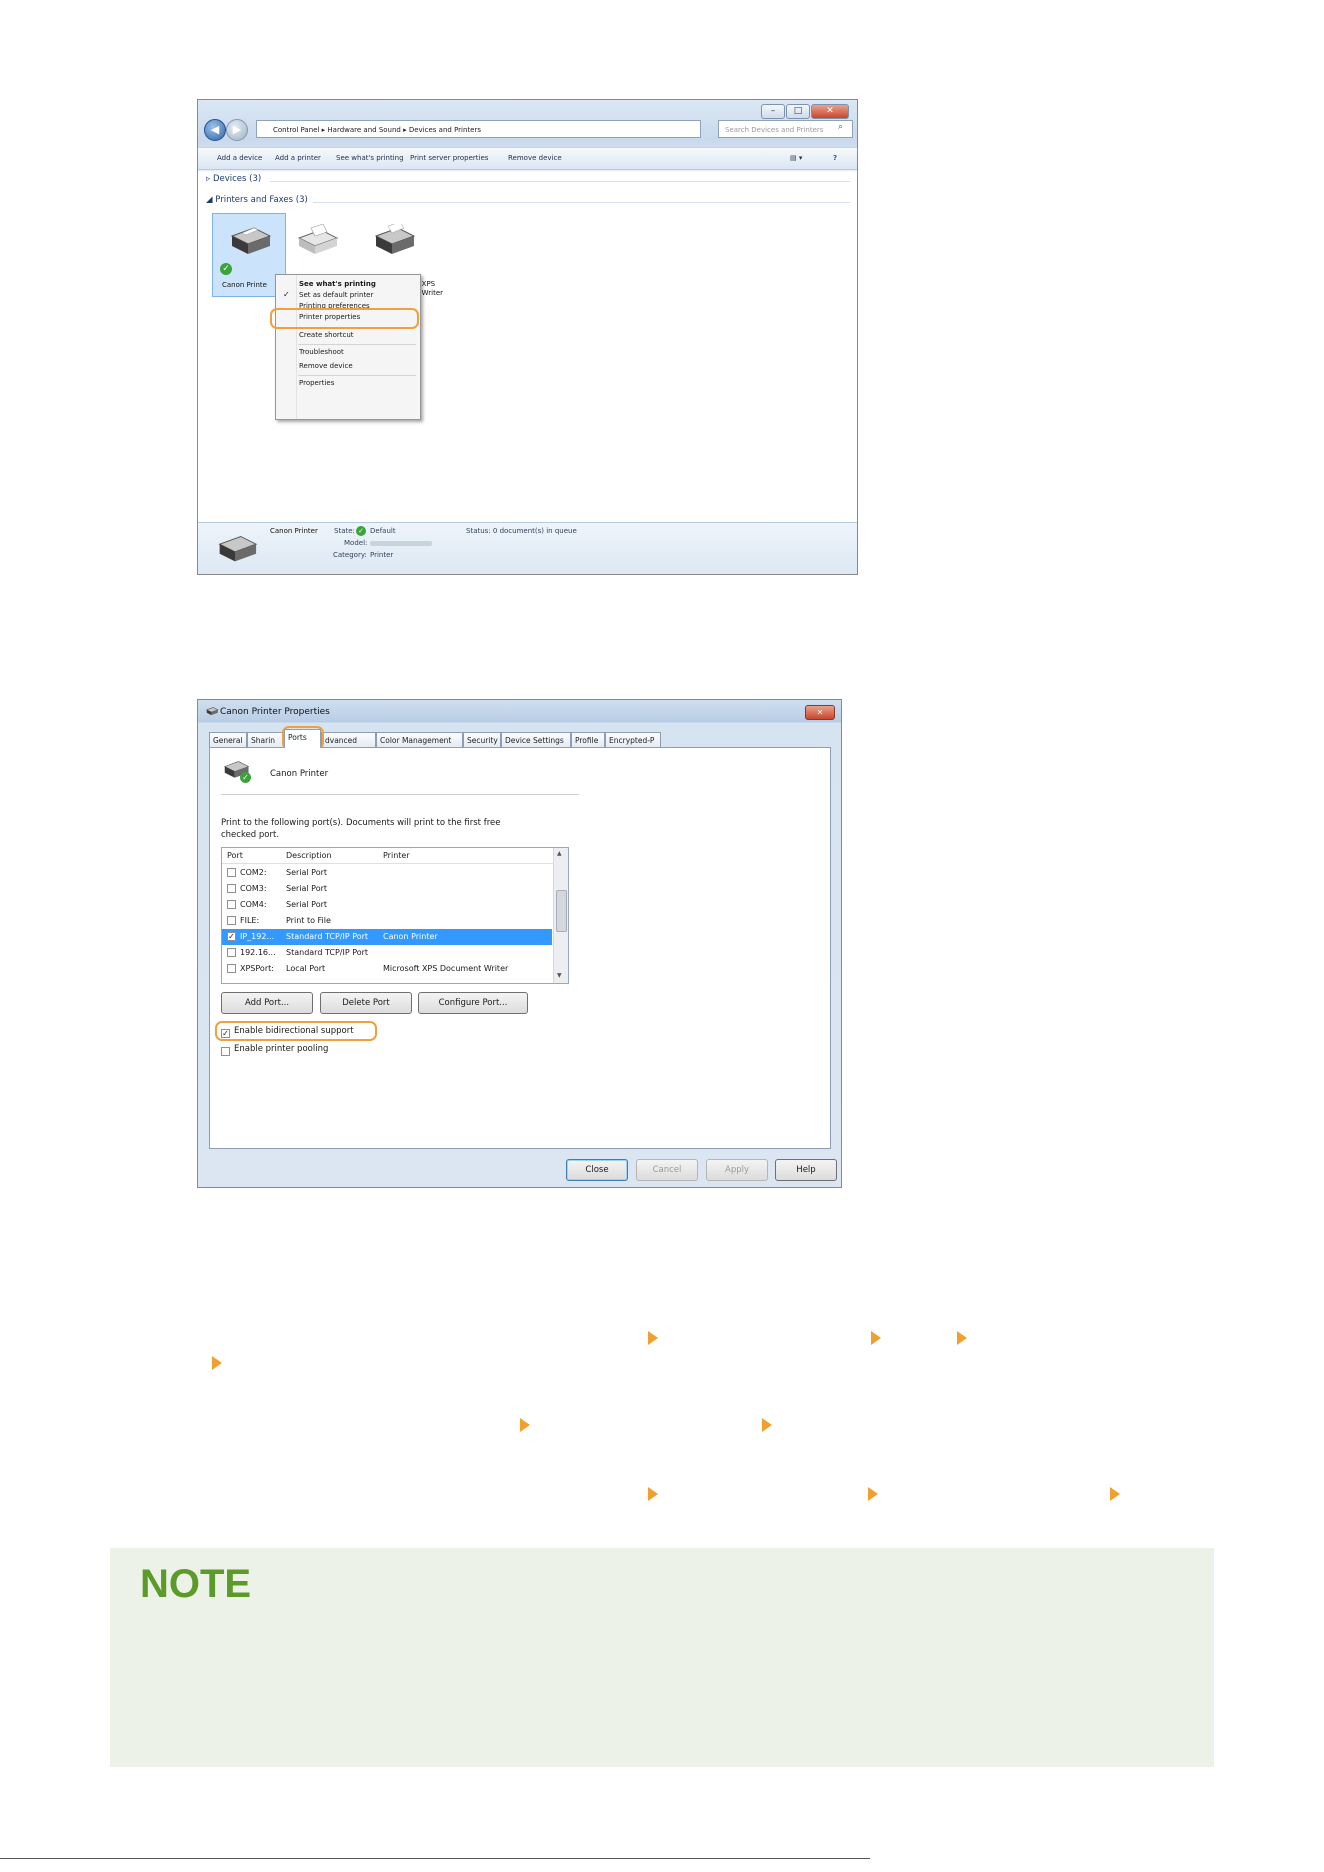 The width and height of the screenshot is (1324, 1872). Describe the element at coordinates (835, 158) in the screenshot. I see `help-icon: ?` at that location.